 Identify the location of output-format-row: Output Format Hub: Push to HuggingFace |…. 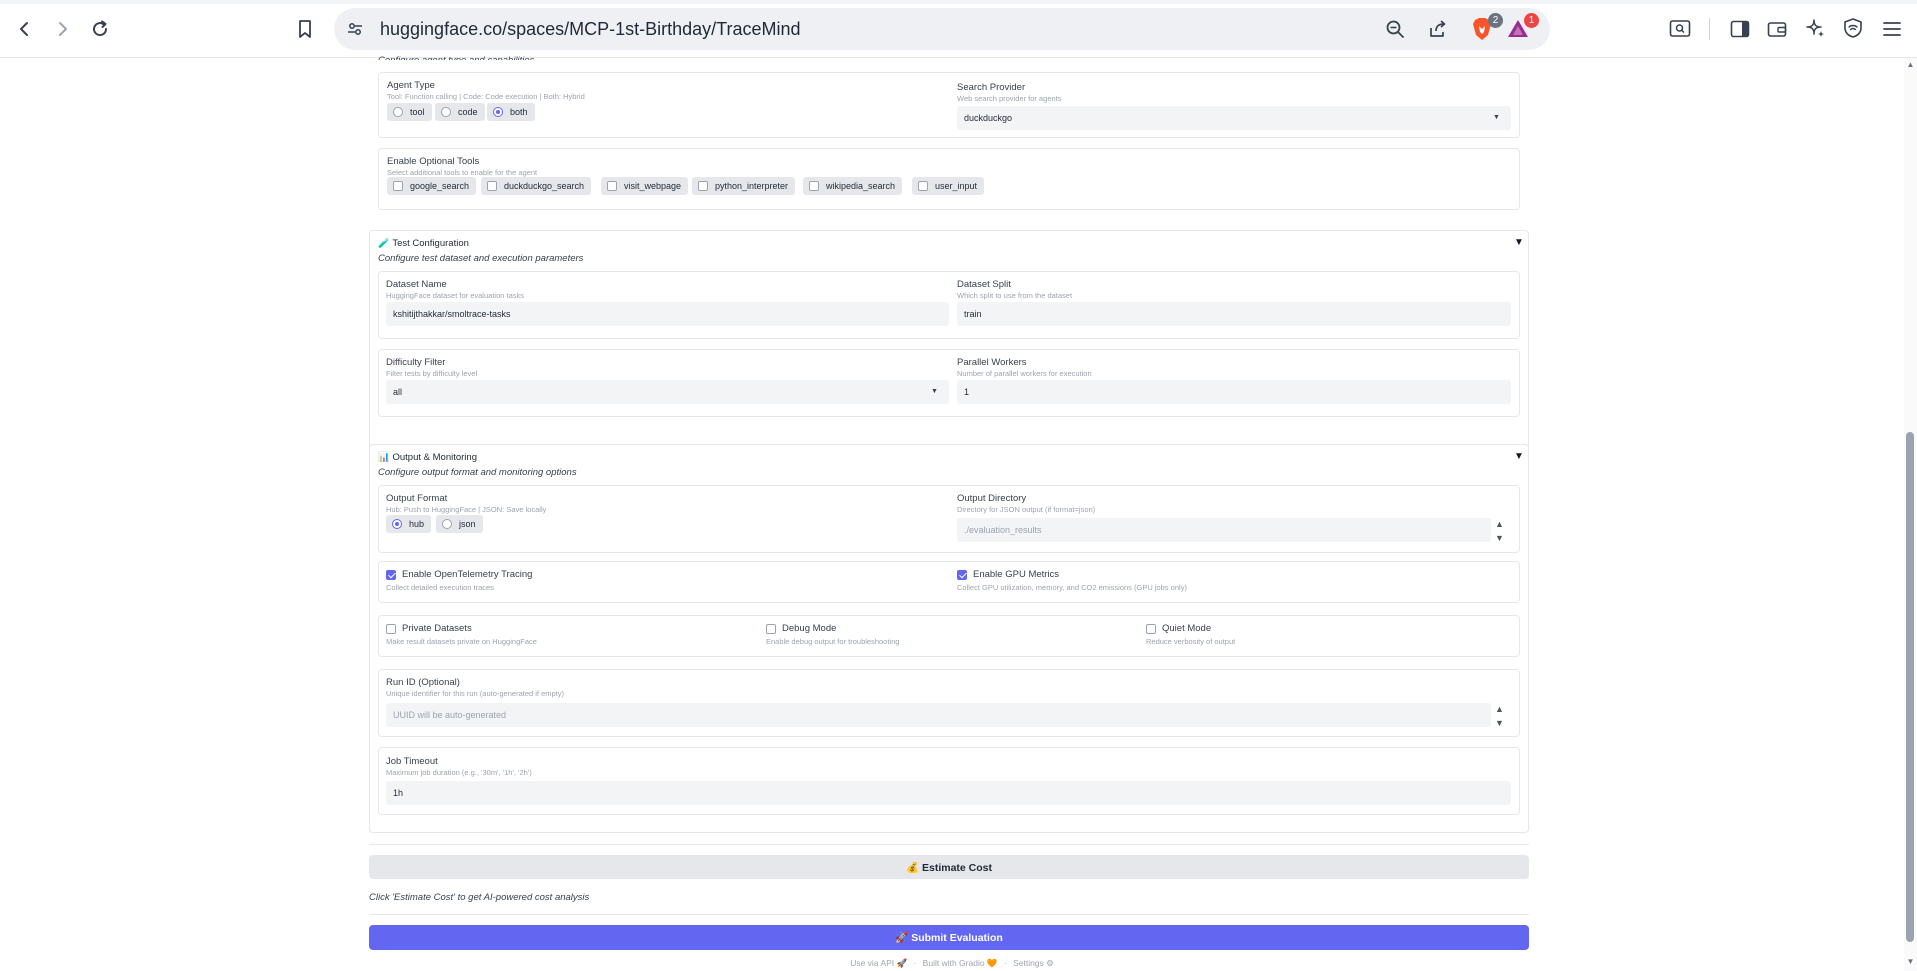
(949, 519).